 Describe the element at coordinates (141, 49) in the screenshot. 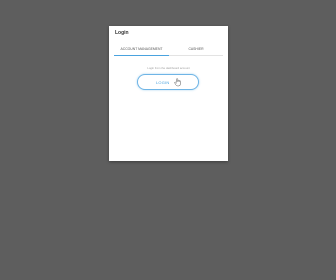

I see `tab-account-management: ACCOUNT MANAGEMENT` at that location.